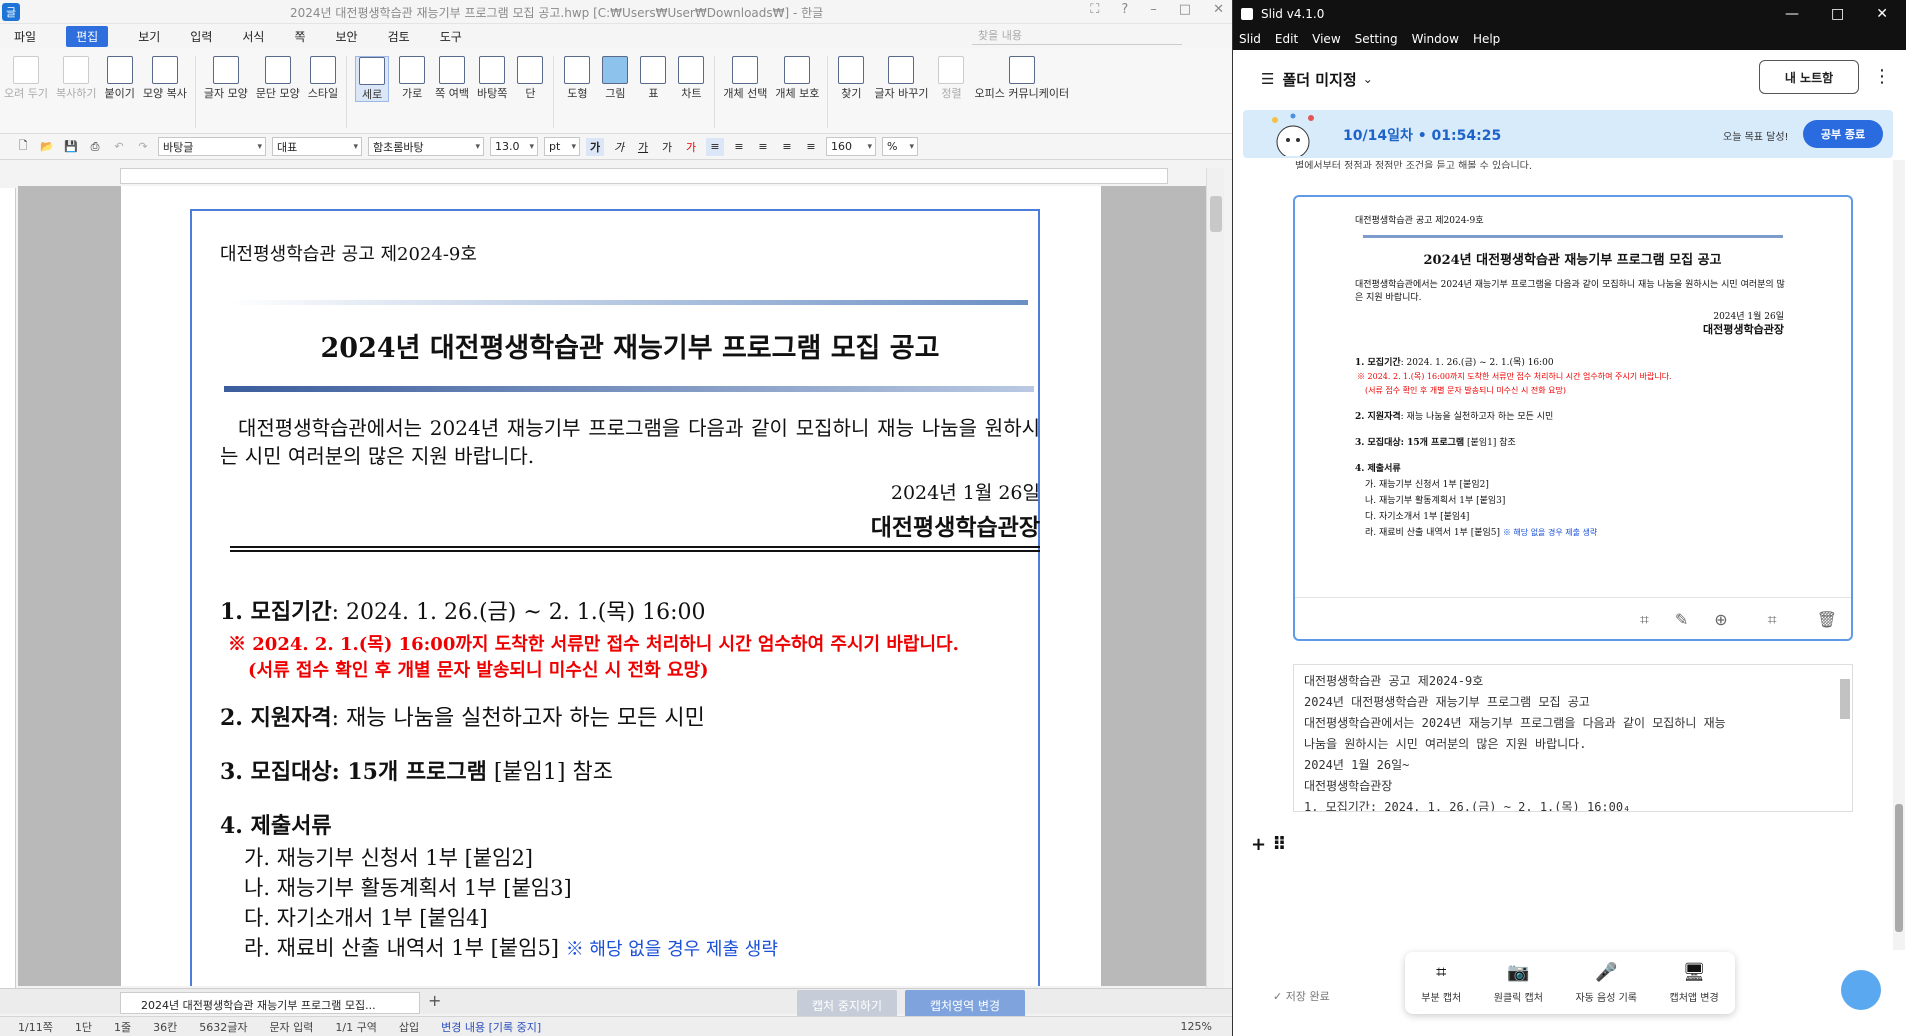 This screenshot has height=1036, width=1906. Describe the element at coordinates (1124, 9) in the screenshot. I see `help-icon: ?` at that location.